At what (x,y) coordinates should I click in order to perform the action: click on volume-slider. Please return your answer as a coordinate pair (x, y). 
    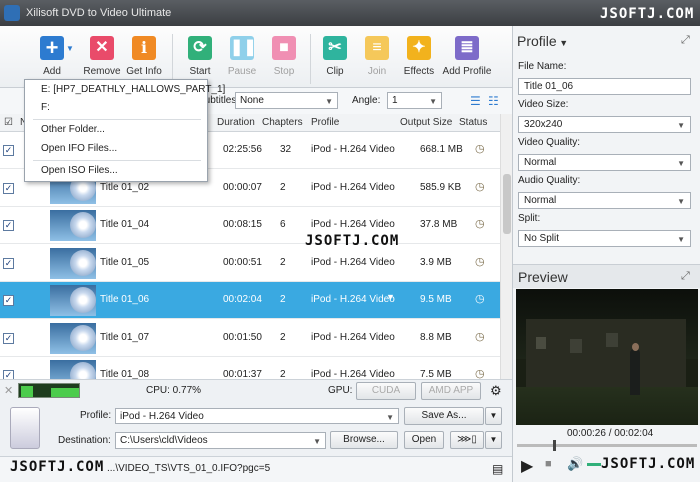
    Looking at the image, I should click on (594, 464).